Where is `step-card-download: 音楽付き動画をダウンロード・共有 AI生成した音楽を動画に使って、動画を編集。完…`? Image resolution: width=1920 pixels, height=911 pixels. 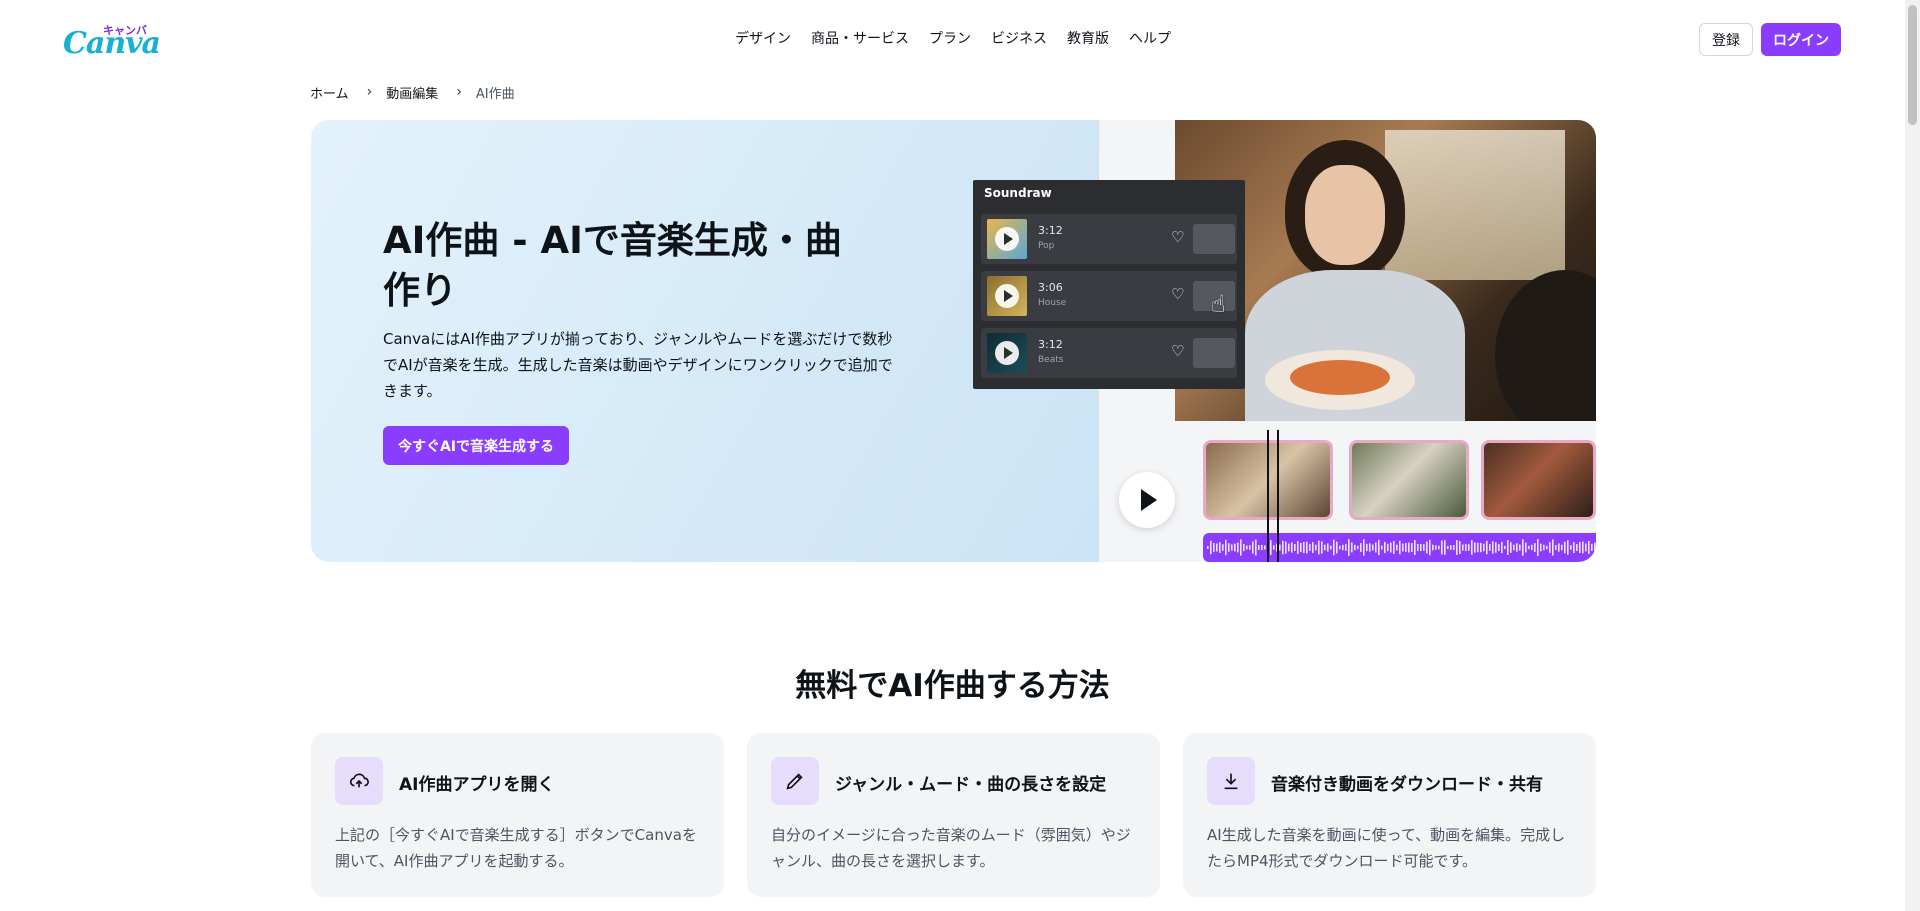 step-card-download: 音楽付き動画をダウンロード・共有 AI生成した音楽を動画に使って、動画を編集。完… is located at coordinates (1389, 815).